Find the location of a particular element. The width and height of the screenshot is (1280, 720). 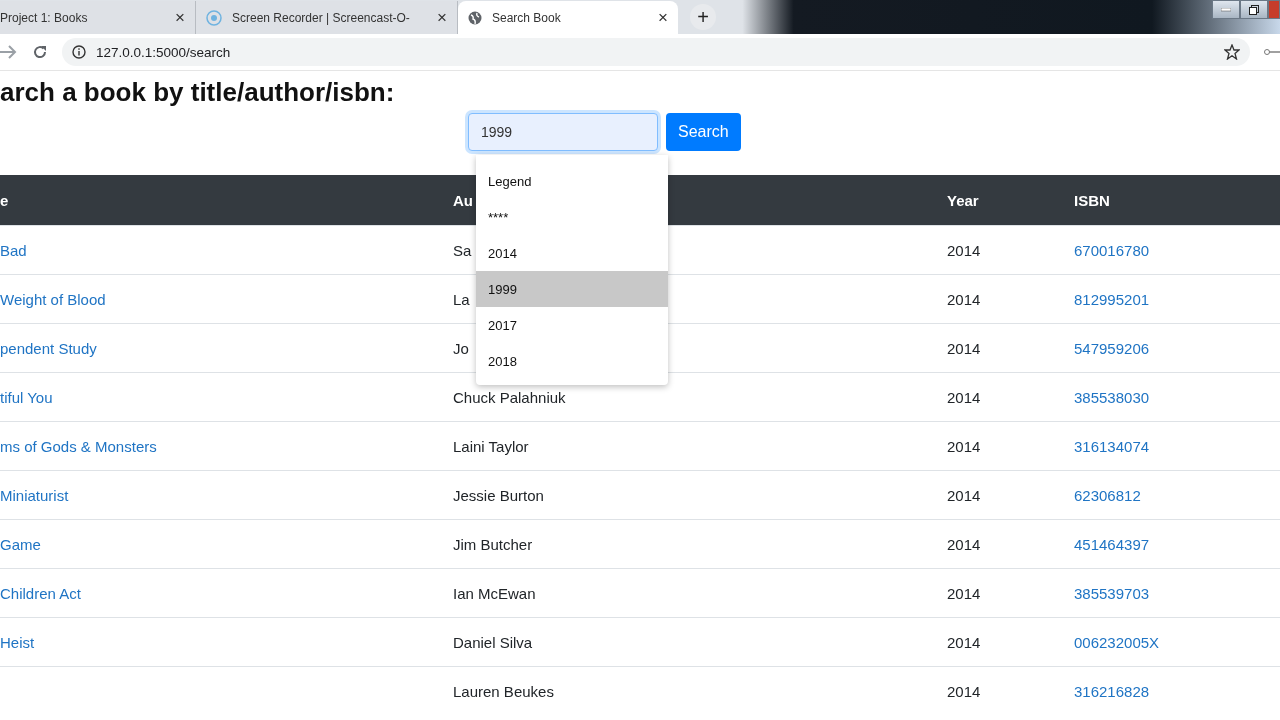

isbn-link: 451464397 is located at coordinates (1112, 544).